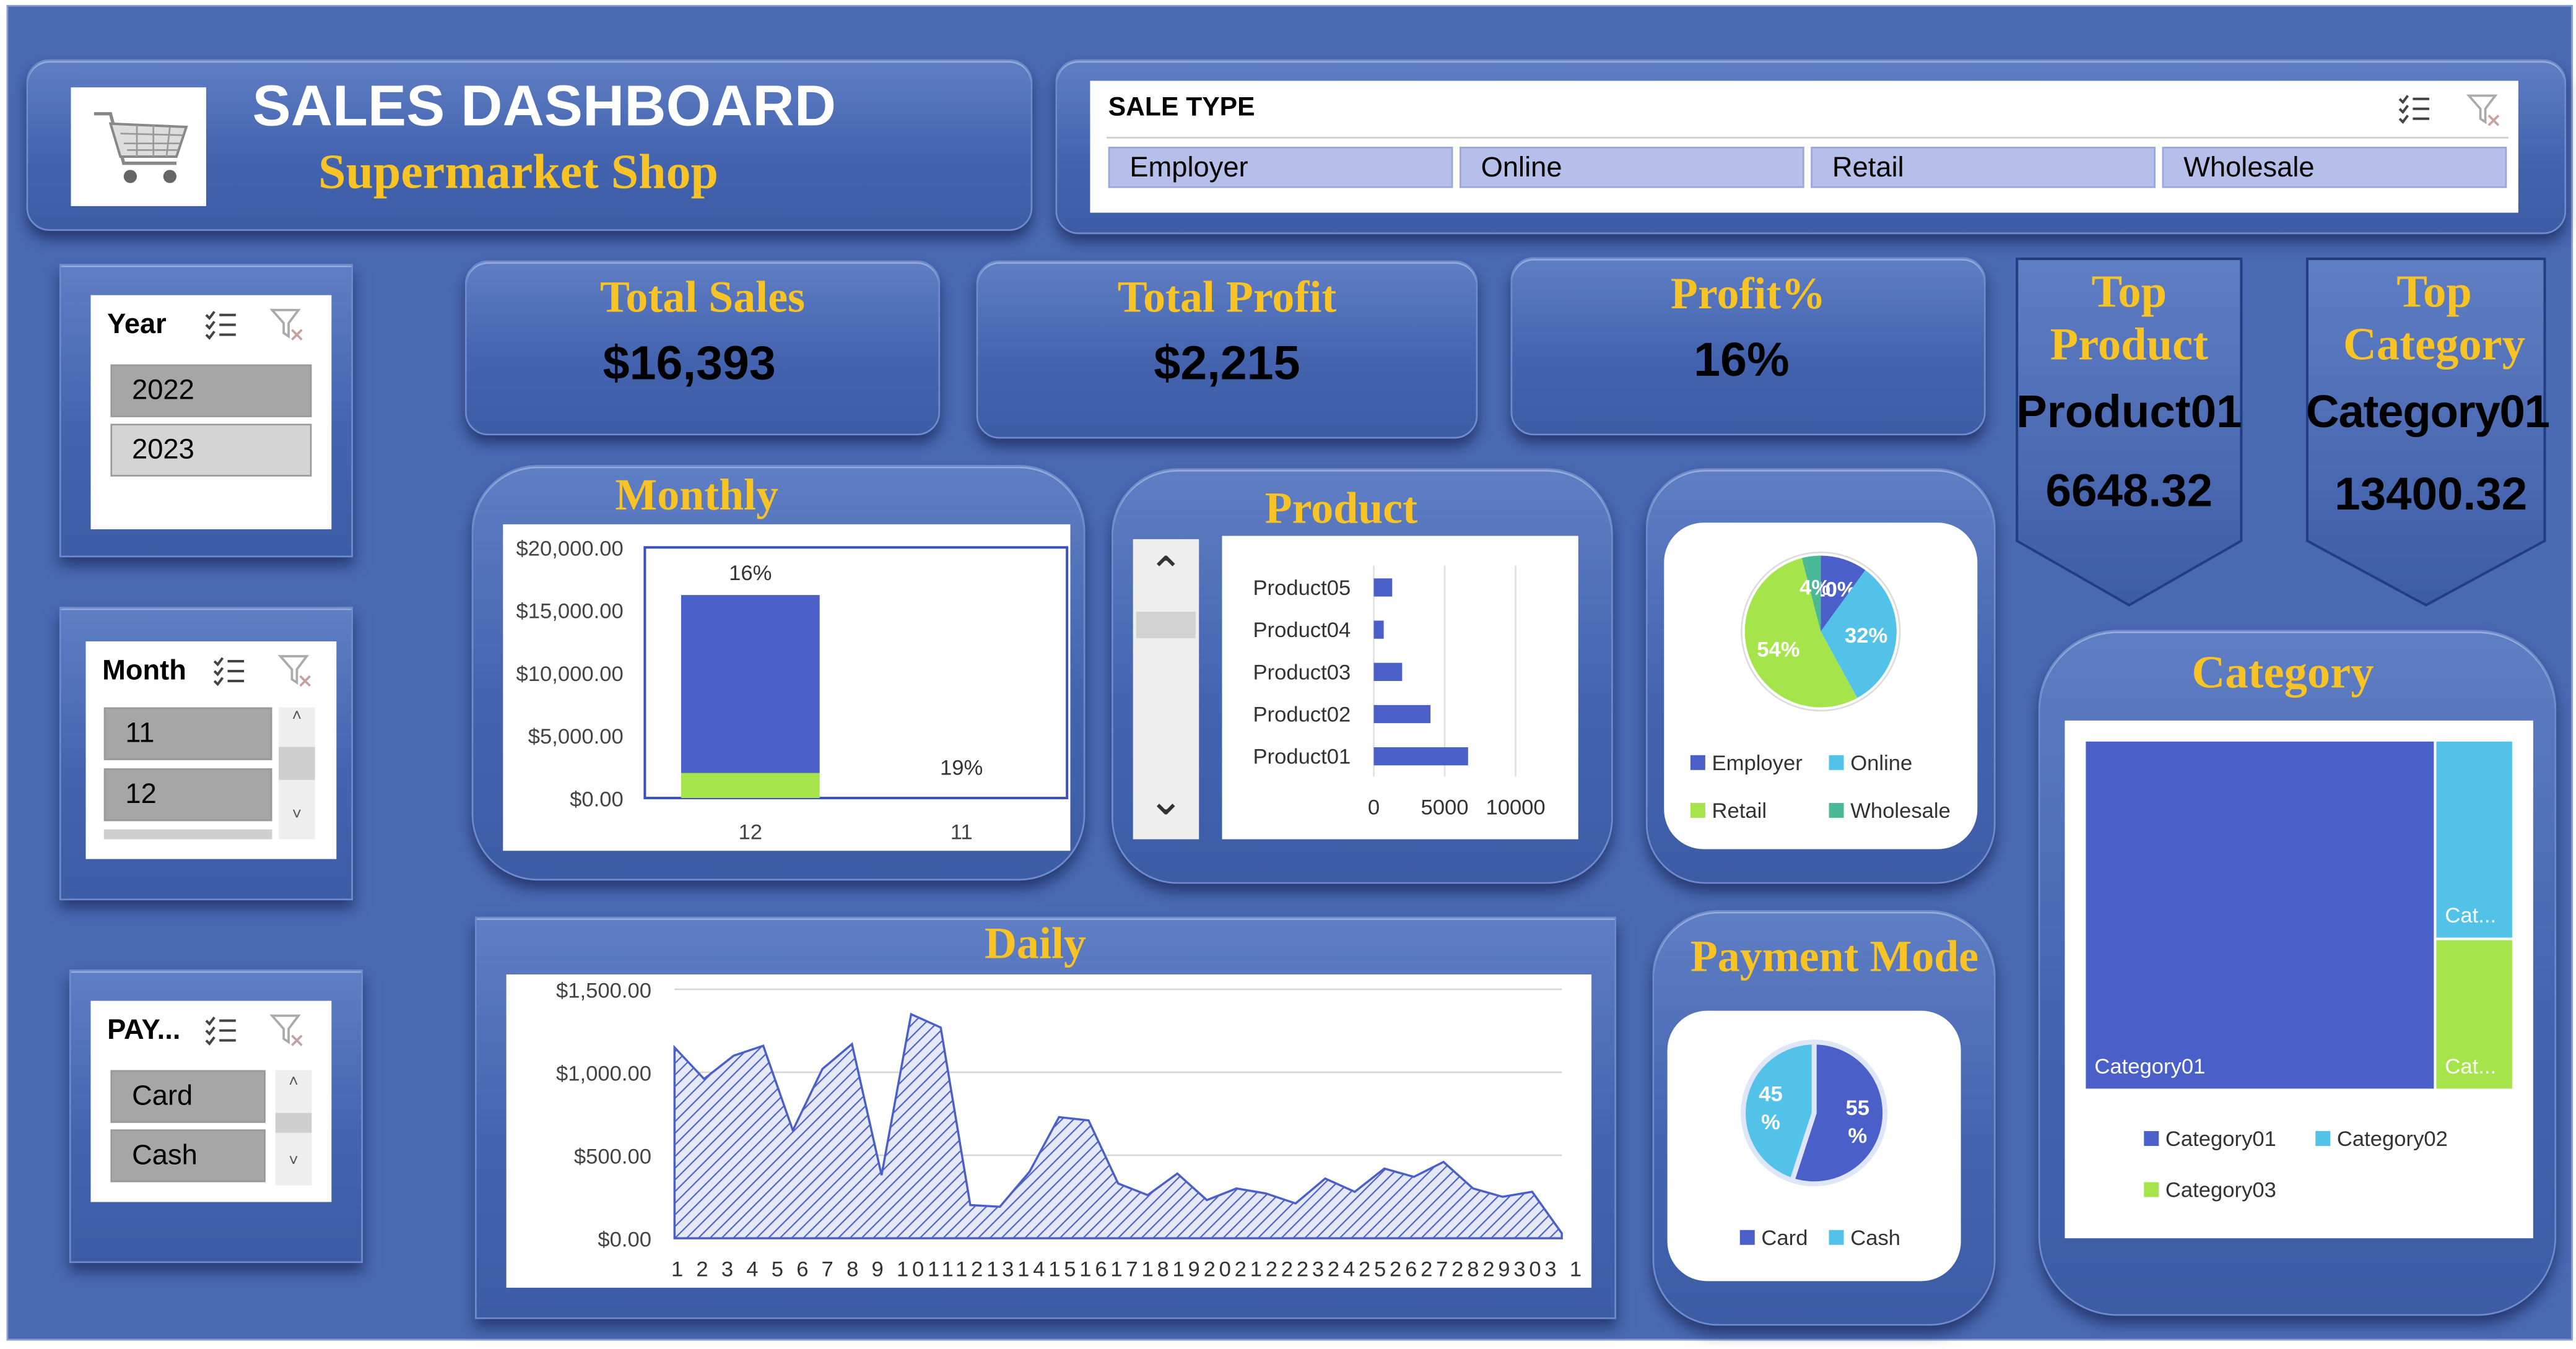 The height and width of the screenshot is (1349, 2576). Describe the element at coordinates (1227, 297) in the screenshot. I see `kpi-label: Total Profit` at that location.